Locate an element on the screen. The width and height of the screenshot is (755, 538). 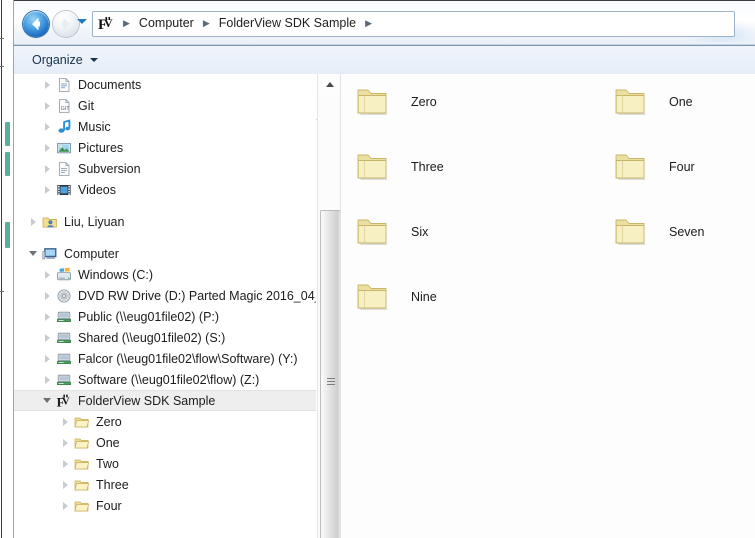
tree-item-label: Two is located at coordinates (107, 463).